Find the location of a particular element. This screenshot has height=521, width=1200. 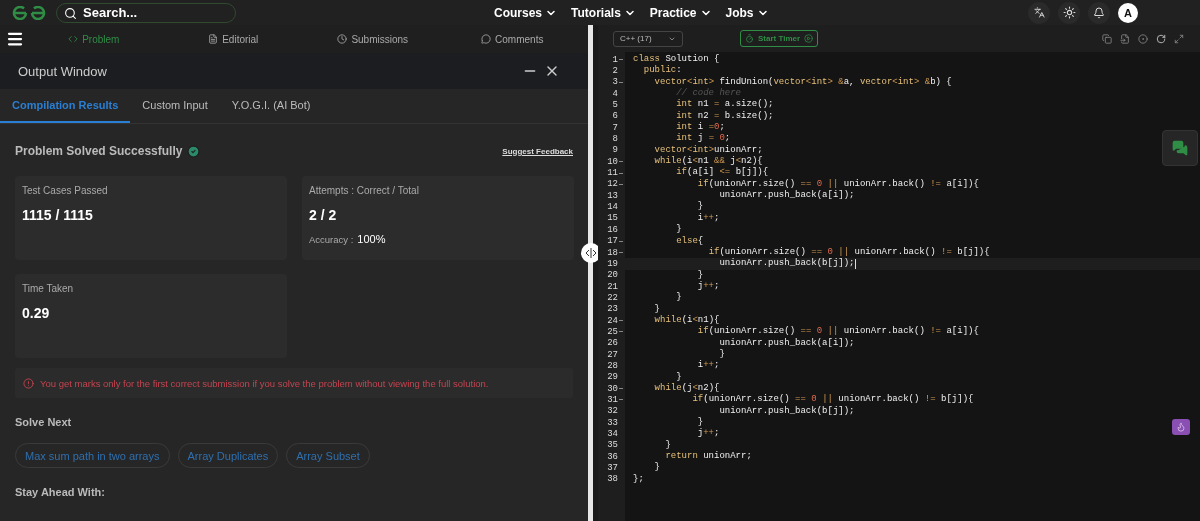

file-icon is located at coordinates (1125, 38).